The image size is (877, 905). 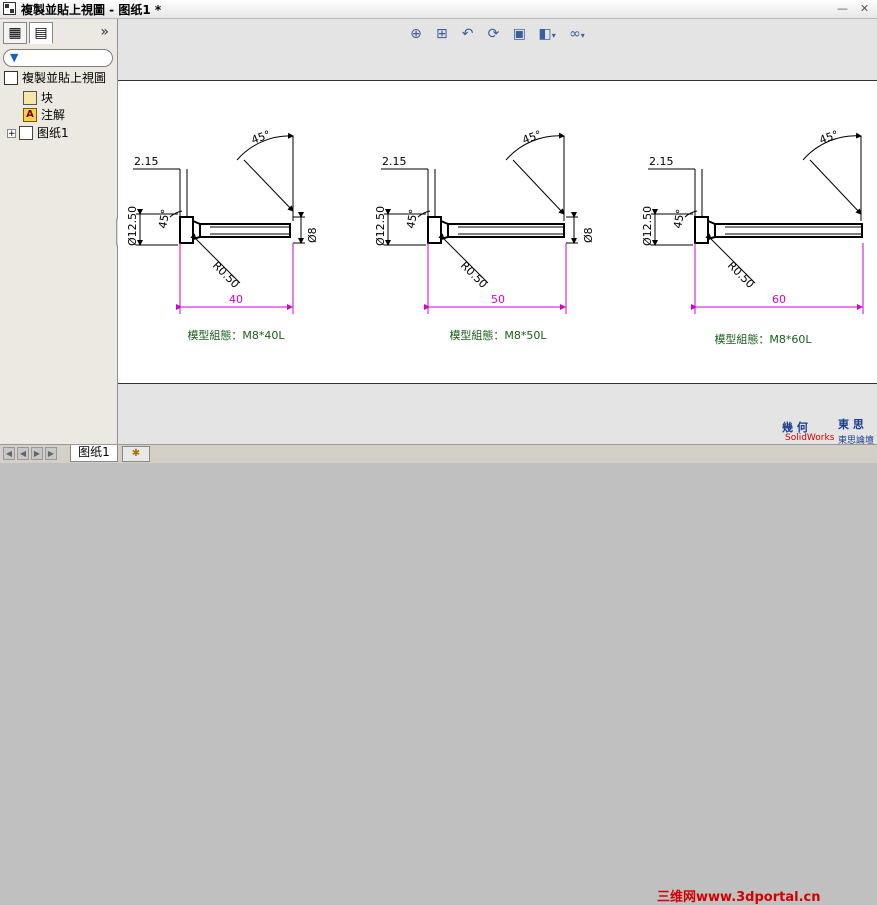 What do you see at coordinates (26, 132) in the screenshot?
I see `sheet-icon` at bounding box center [26, 132].